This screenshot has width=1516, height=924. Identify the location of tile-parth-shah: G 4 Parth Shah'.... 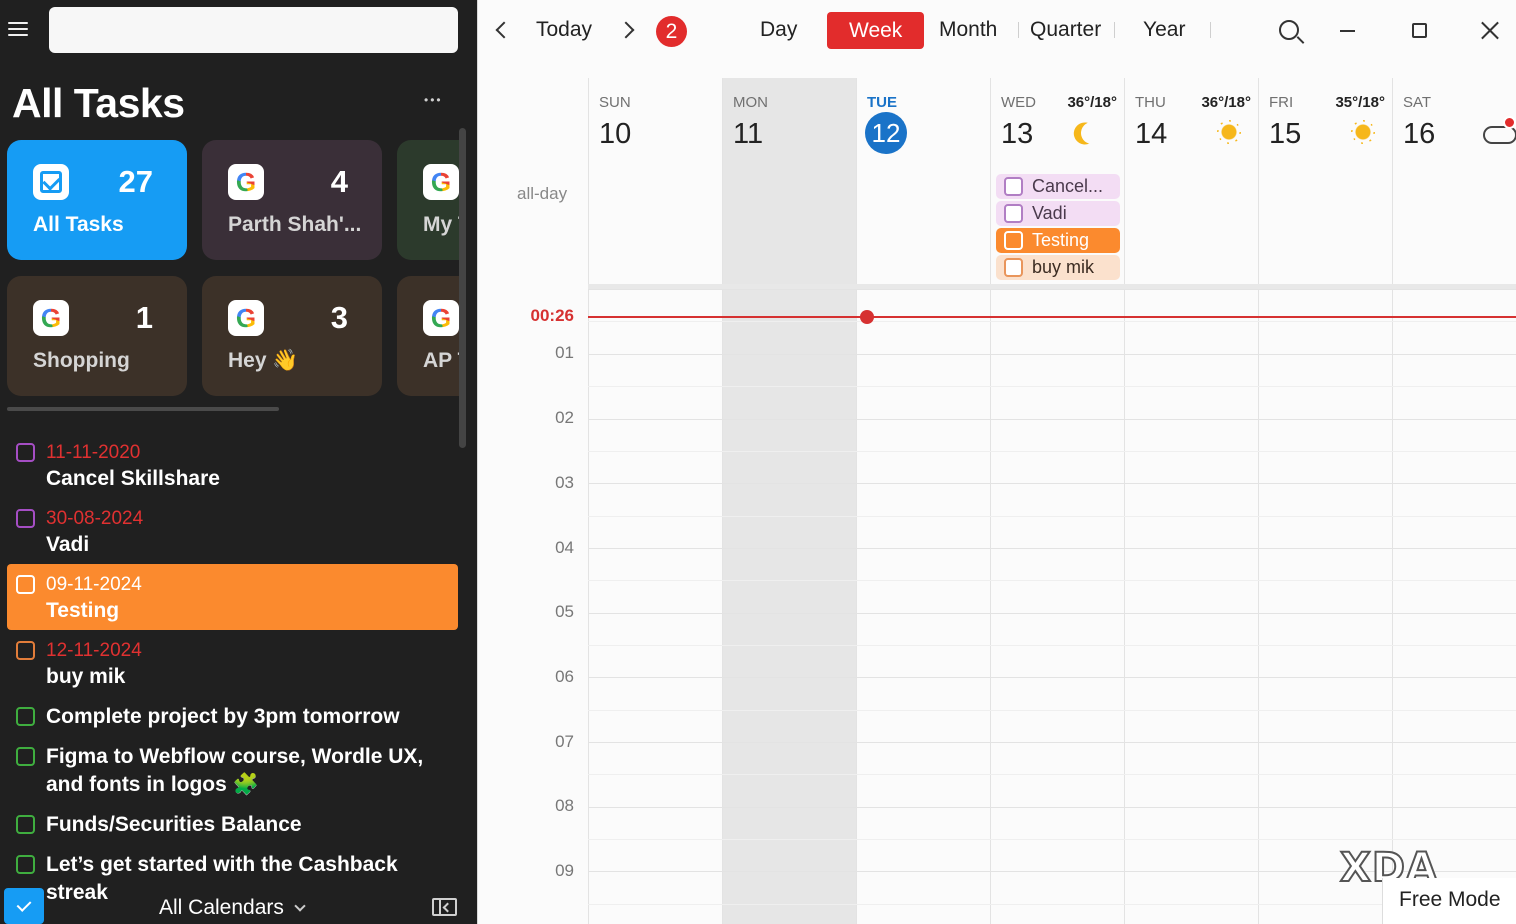
(292, 200).